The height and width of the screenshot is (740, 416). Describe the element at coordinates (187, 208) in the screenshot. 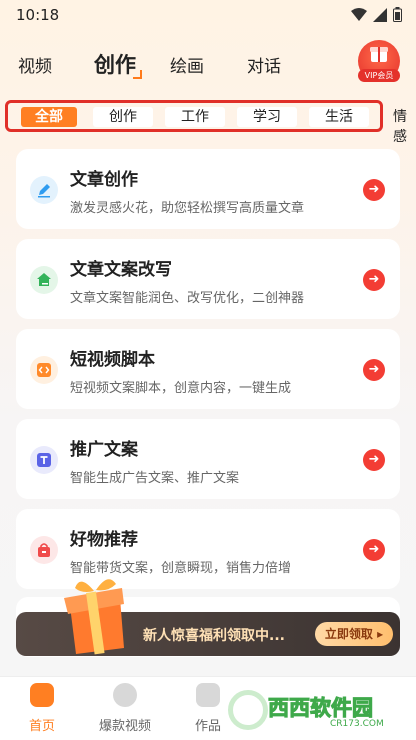

I see `card-desc: 激发灵感火花，助您轻松撰写高质量文章` at that location.